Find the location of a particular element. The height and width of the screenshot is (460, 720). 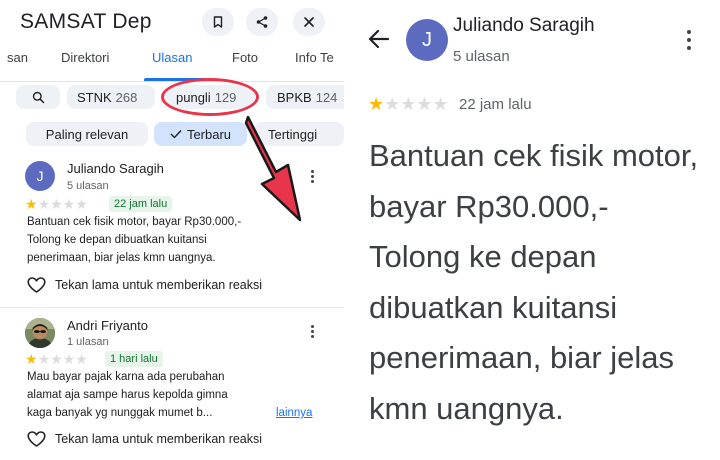

bookmark-icon is located at coordinates (218, 22).